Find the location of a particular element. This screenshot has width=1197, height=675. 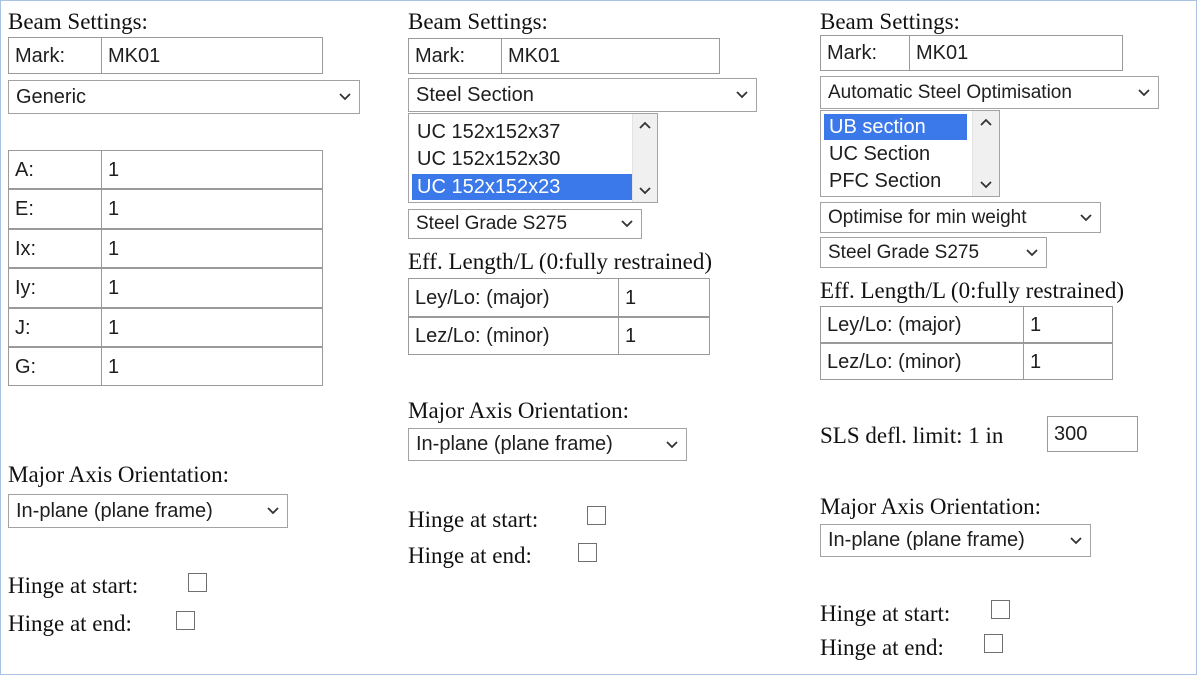

section-type-listbox: UB section UC Section PFC Section is located at coordinates (910, 153).